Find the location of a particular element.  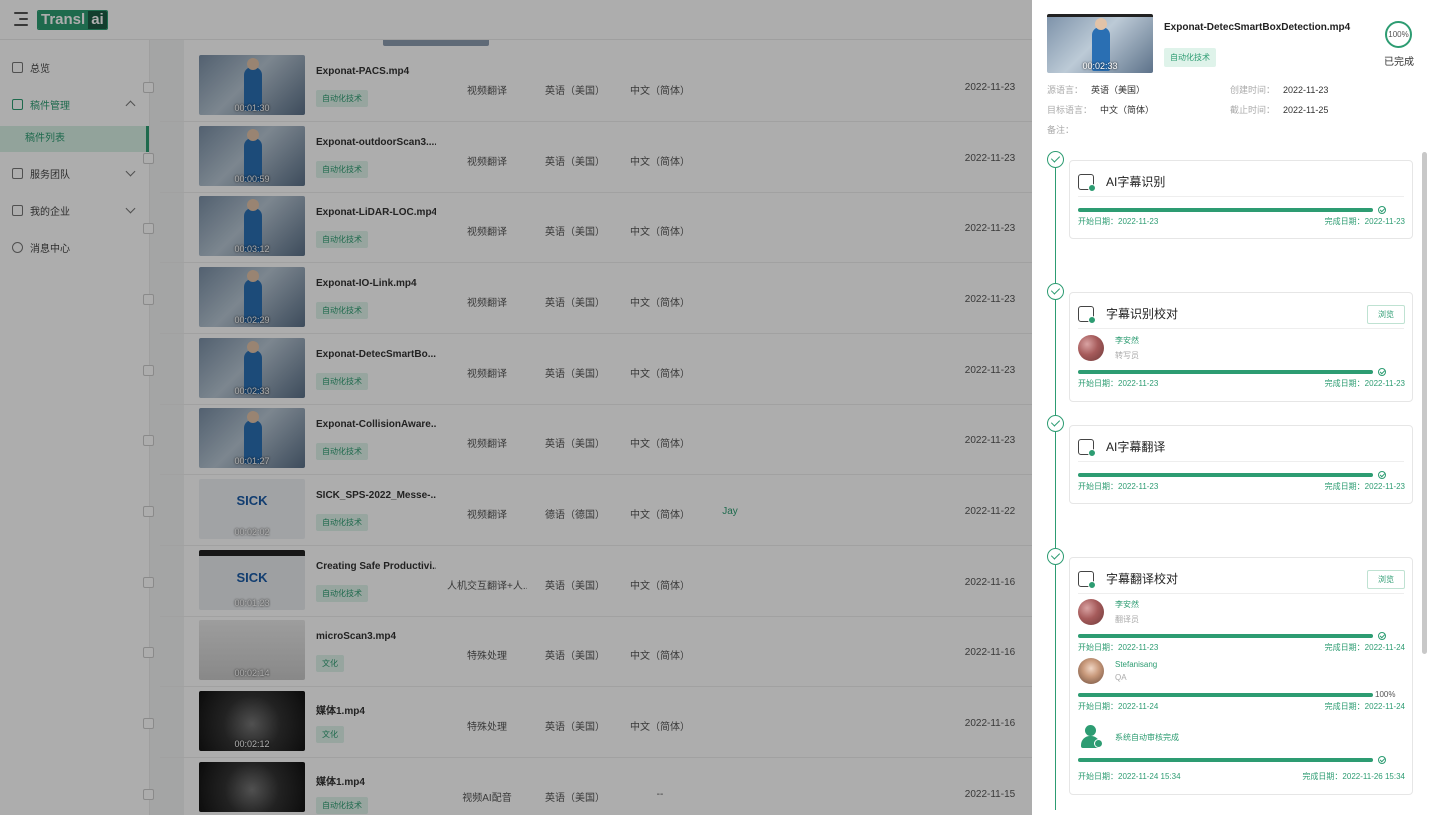

step-card-ai-translation: AI字幕翻译 开始日期：2022-11-23 完成日期：2022-11-23 is located at coordinates (1241, 464).